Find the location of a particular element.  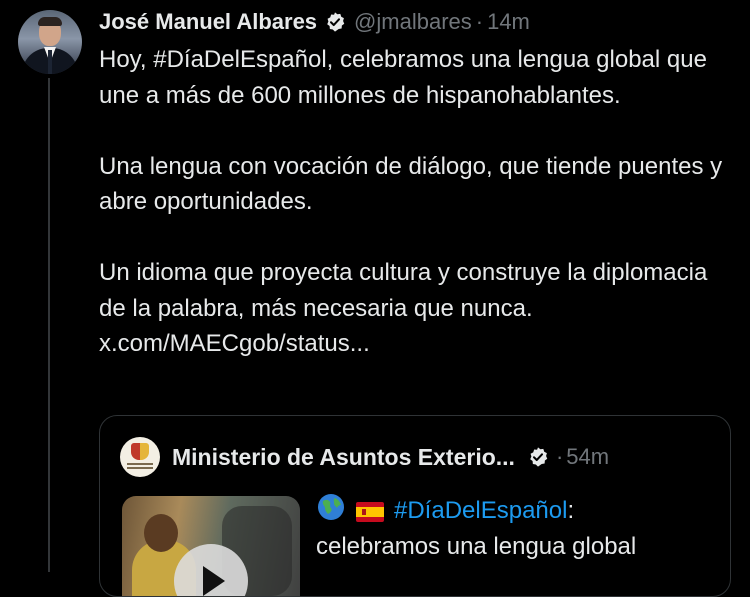

thread-connector-line is located at coordinates (49, 325).